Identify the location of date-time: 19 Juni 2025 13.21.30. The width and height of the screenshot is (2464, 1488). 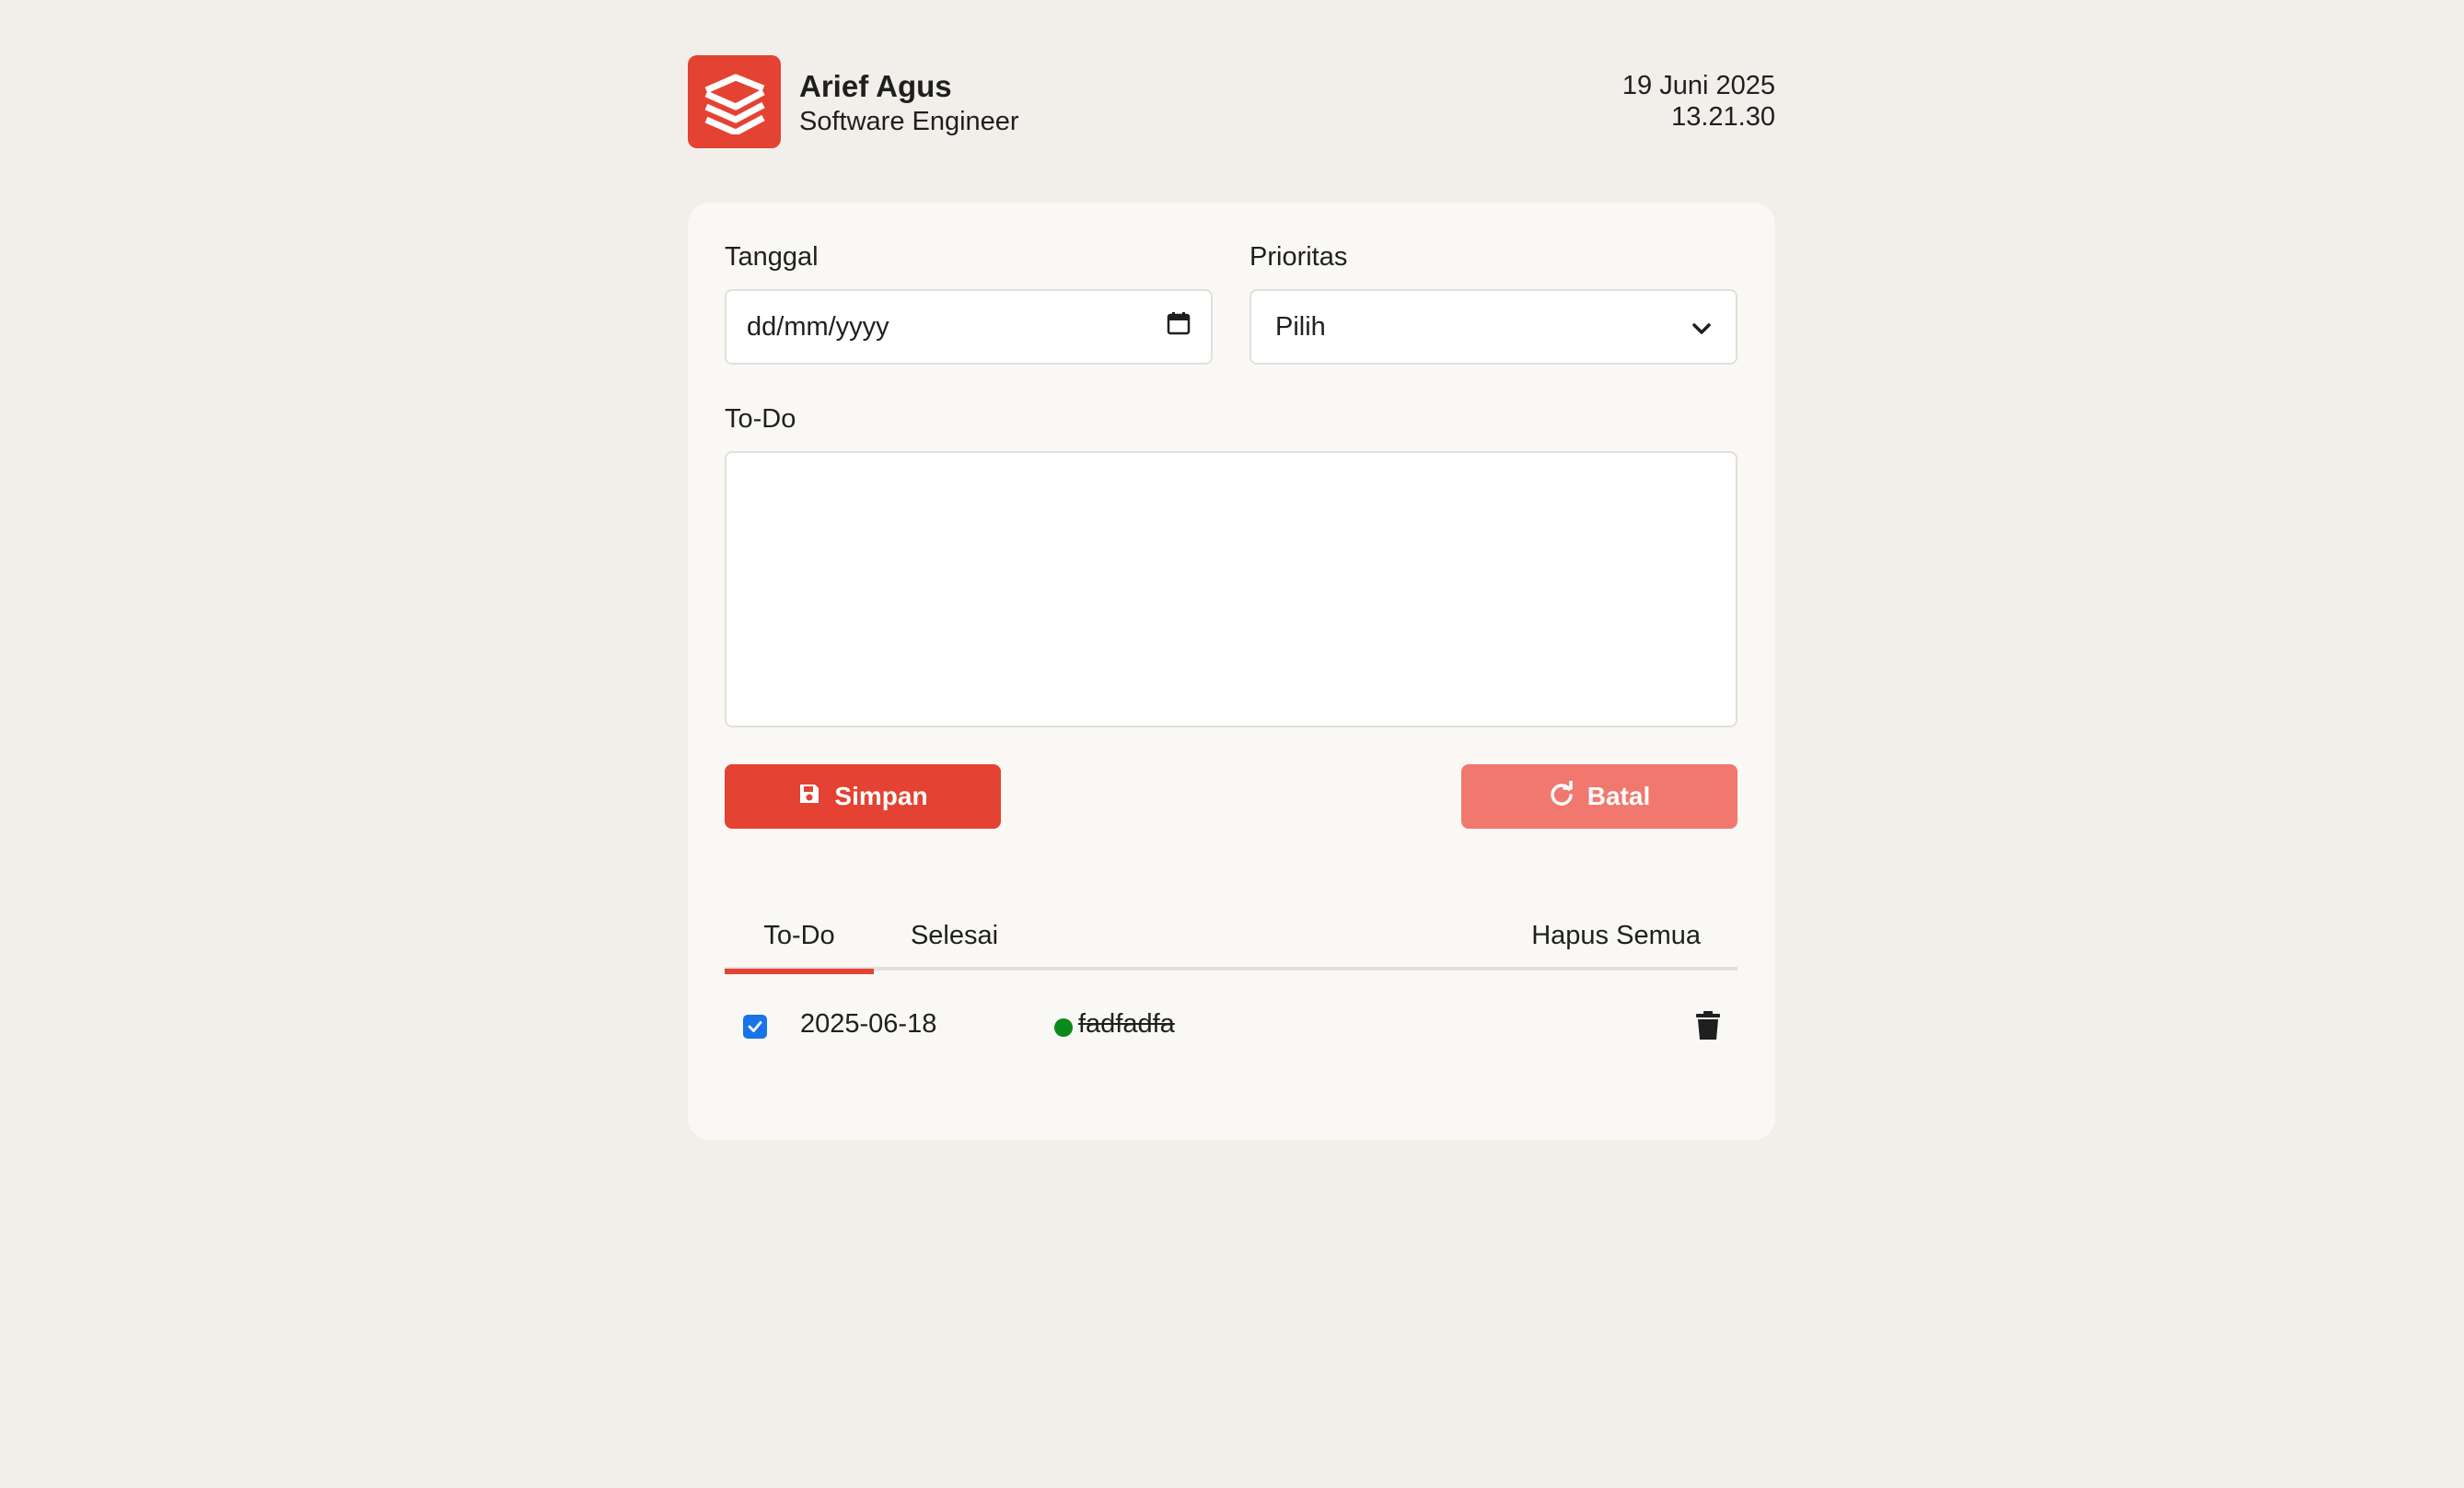
(1699, 101).